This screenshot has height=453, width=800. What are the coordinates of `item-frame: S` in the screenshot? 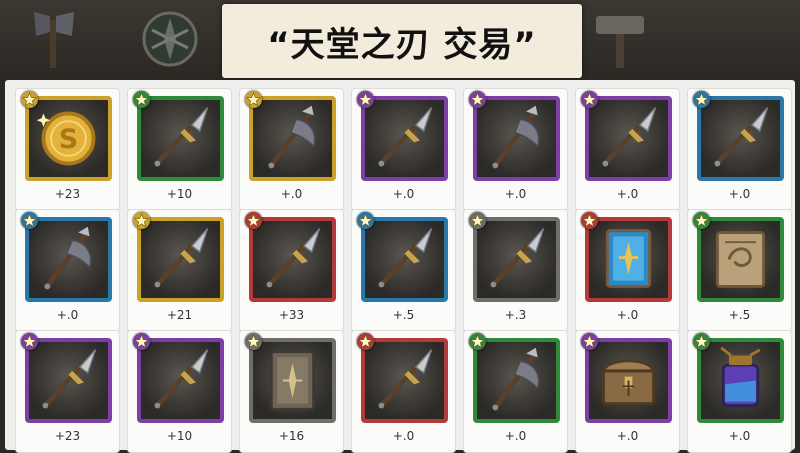 It's located at (68, 138).